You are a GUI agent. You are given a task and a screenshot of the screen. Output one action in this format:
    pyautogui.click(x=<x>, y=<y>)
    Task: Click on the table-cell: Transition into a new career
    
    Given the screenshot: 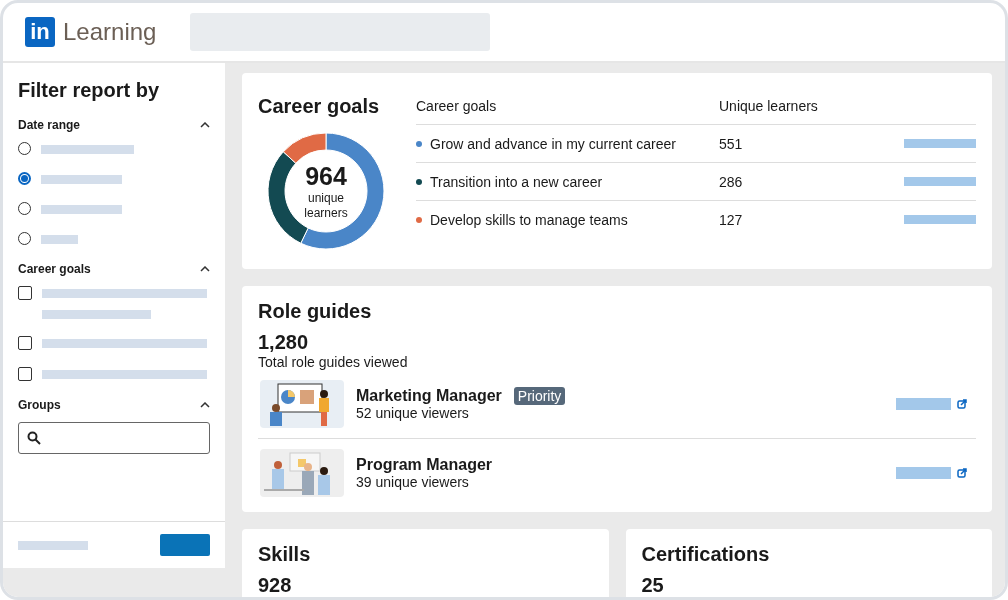 What is the action you would take?
    pyautogui.click(x=567, y=181)
    